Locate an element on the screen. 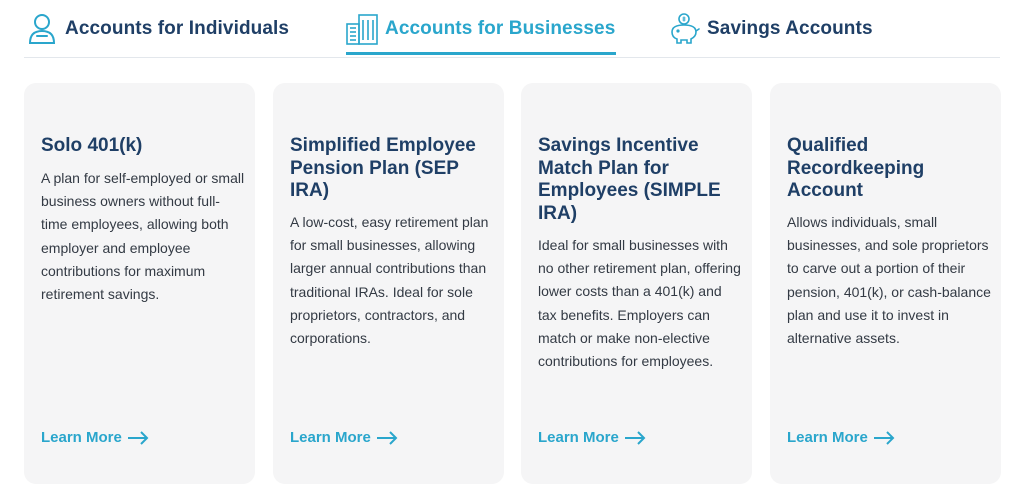  card-title: Solo 401(k) is located at coordinates (92, 145).